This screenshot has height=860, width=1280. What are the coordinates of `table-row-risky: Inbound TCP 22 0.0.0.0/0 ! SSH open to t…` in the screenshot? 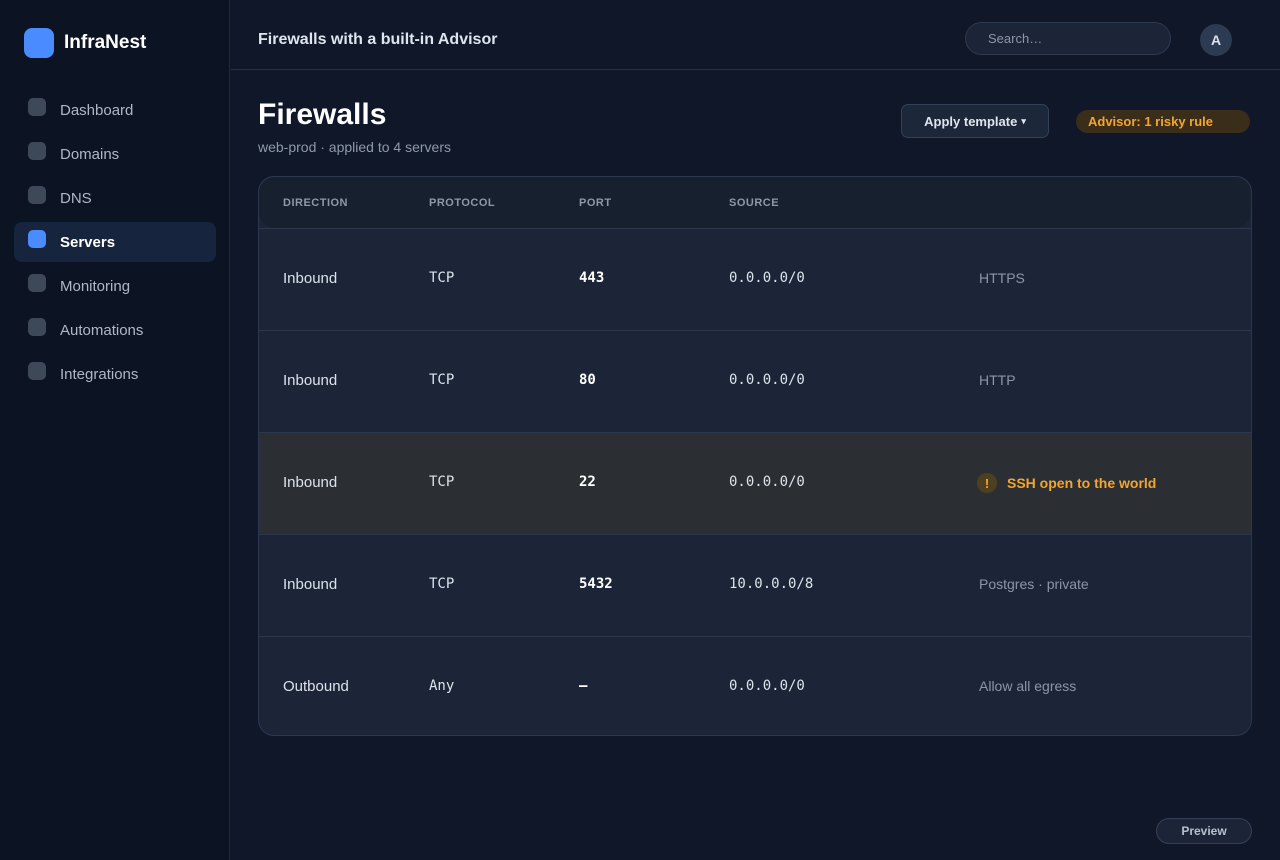 It's located at (755, 483).